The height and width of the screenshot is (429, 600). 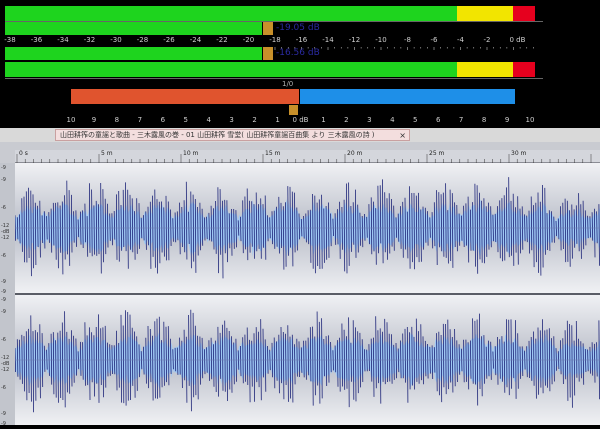 What do you see at coordinates (298, 28) in the screenshot?
I see `left-db-readout: -19.05 dB` at bounding box center [298, 28].